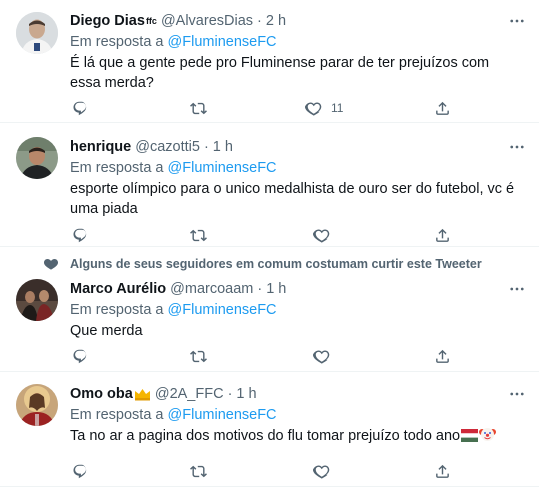 The height and width of the screenshot is (487, 539). I want to click on tweet-header: henrique @cazotti5 · 1 h, so click(296, 147).